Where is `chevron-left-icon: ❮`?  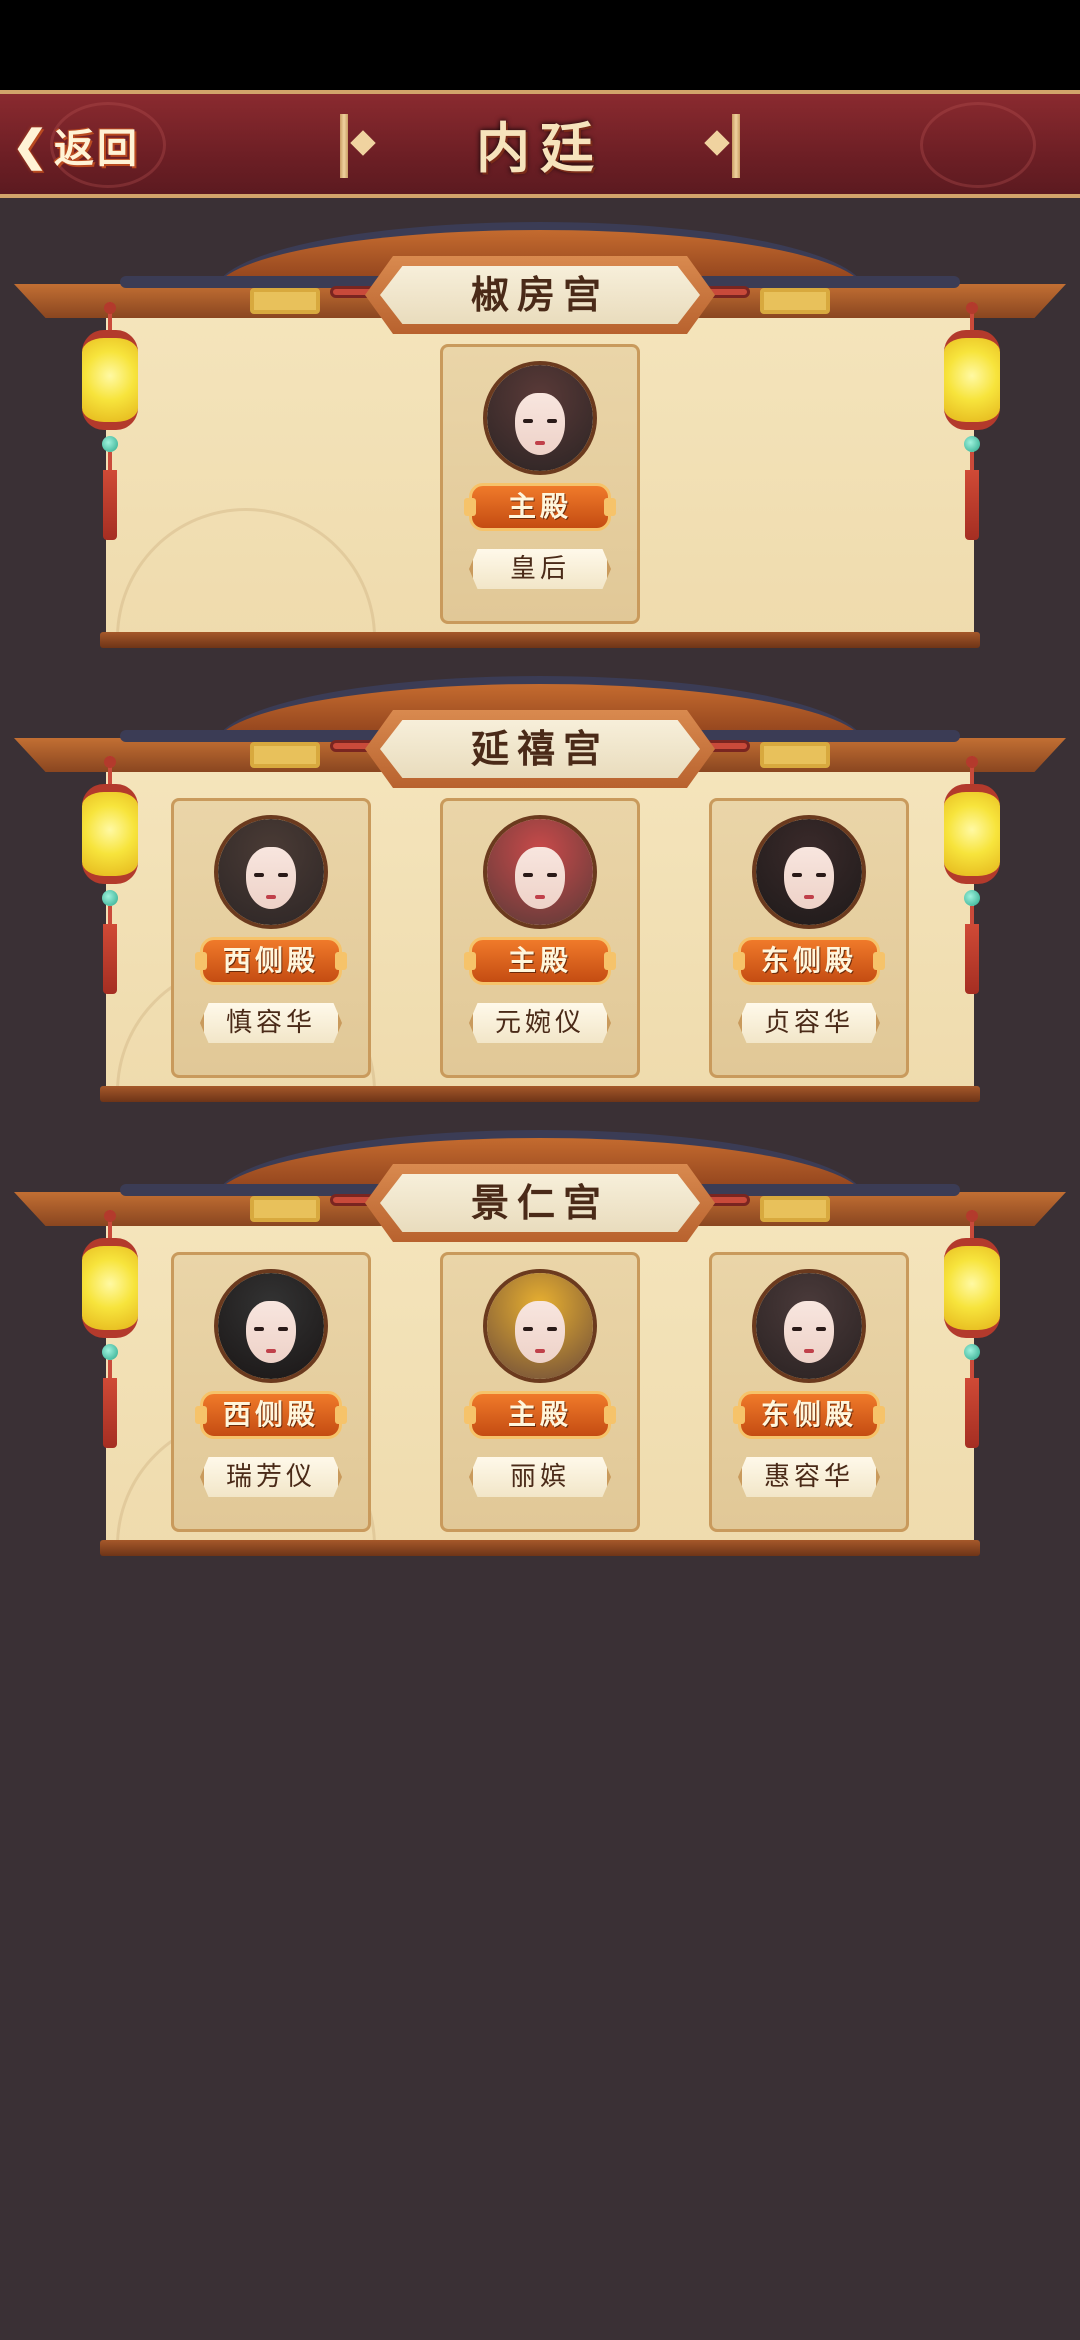
chevron-left-icon: ❮ is located at coordinates (30, 145).